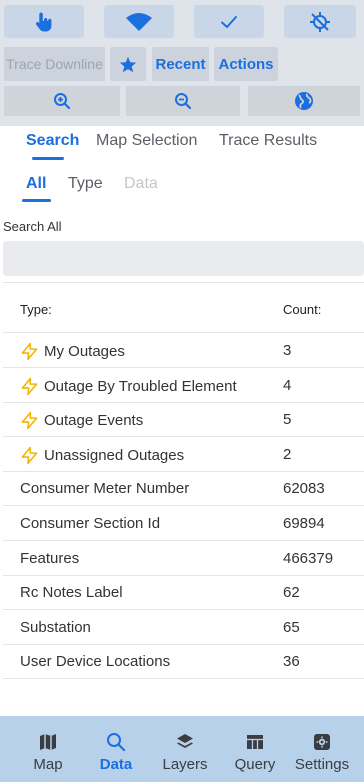  I want to click on tab-search: Search, so click(52, 141).